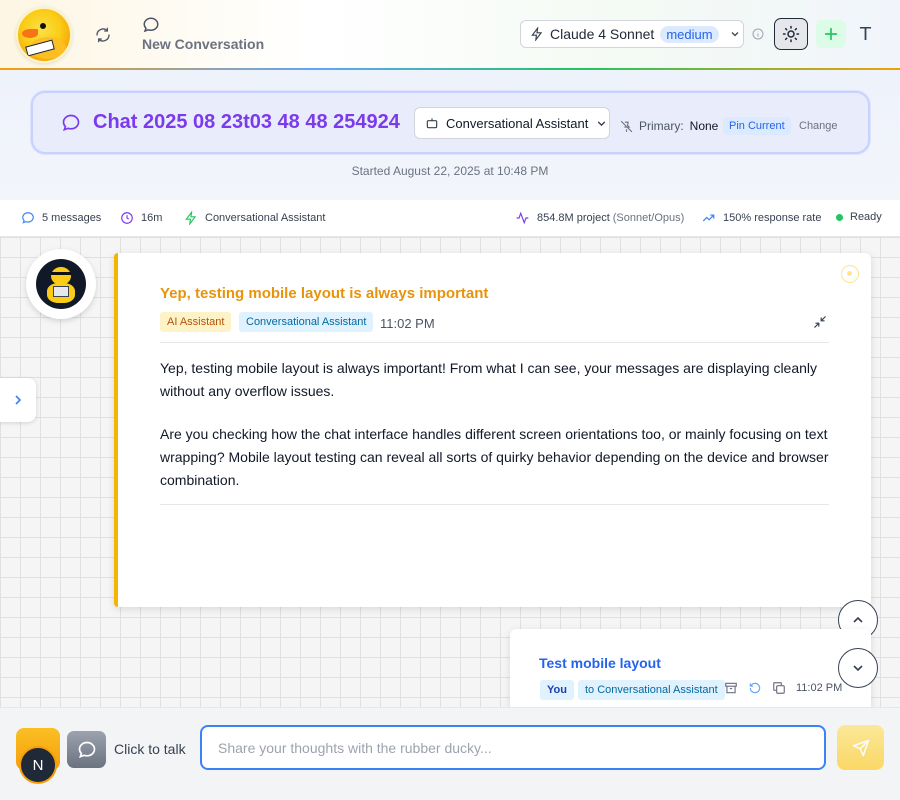 The width and height of the screenshot is (900, 800). I want to click on stat-duration-label: 16m, so click(152, 218).